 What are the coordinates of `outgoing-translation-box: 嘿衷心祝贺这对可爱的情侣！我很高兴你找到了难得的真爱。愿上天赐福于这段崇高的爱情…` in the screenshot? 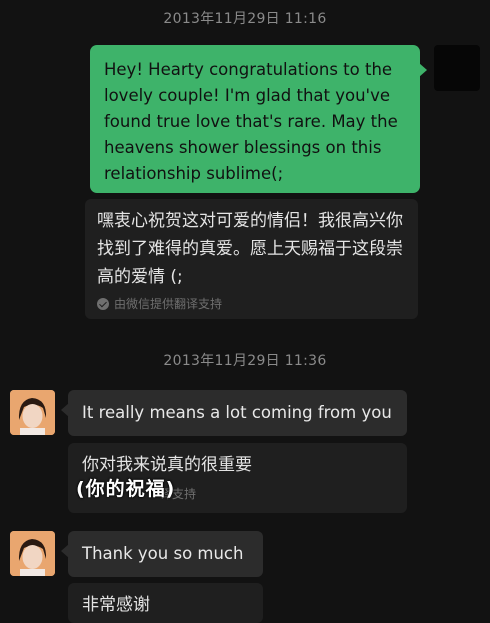 It's located at (251, 259).